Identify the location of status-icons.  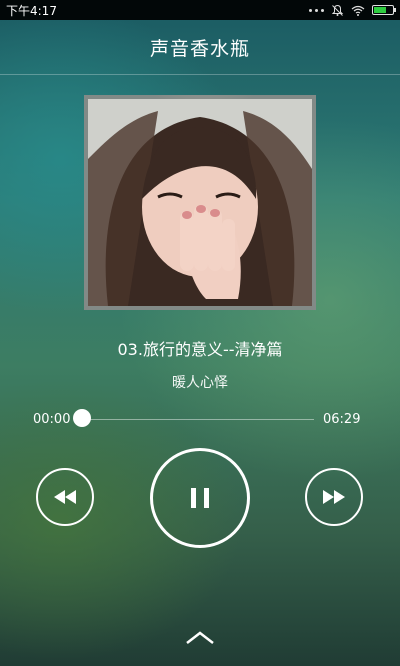
(352, 10).